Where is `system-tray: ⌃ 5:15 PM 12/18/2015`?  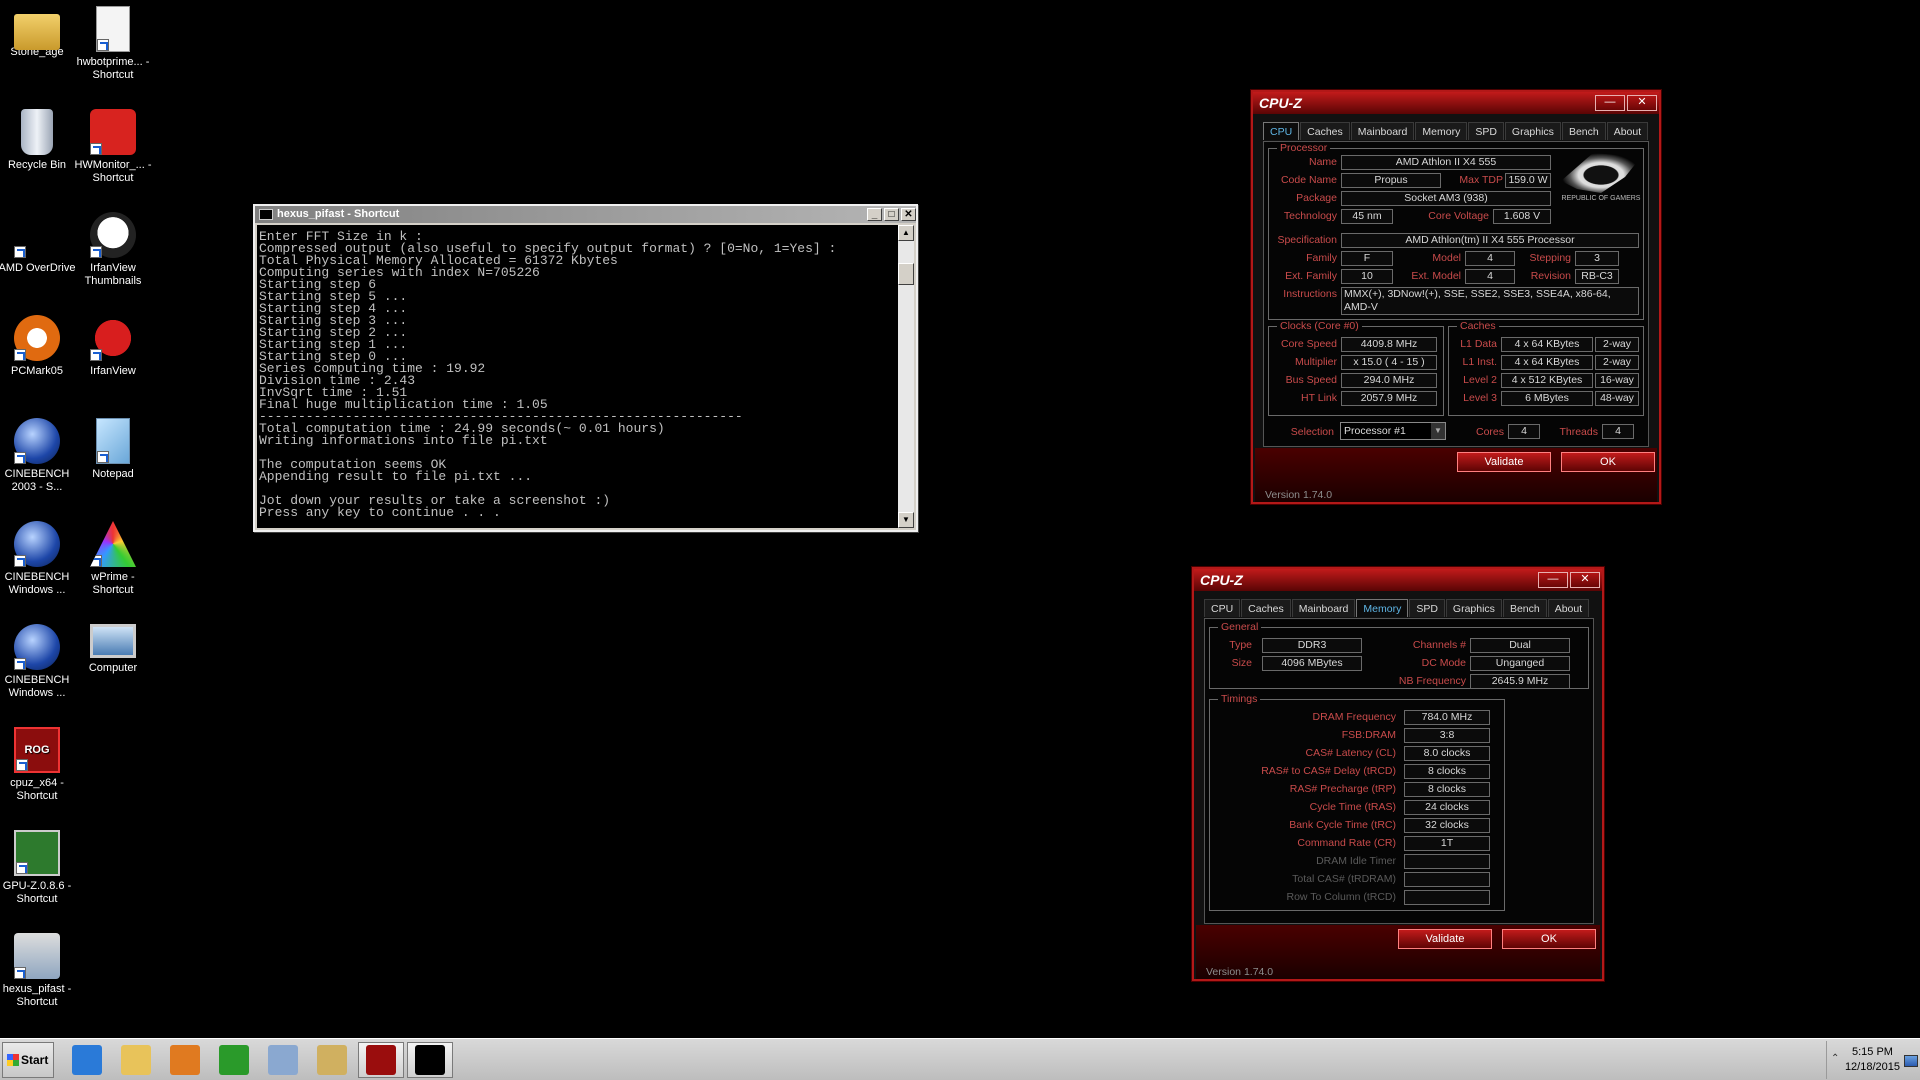
system-tray: ⌃ 5:15 PM 12/18/2015 is located at coordinates (1873, 1060).